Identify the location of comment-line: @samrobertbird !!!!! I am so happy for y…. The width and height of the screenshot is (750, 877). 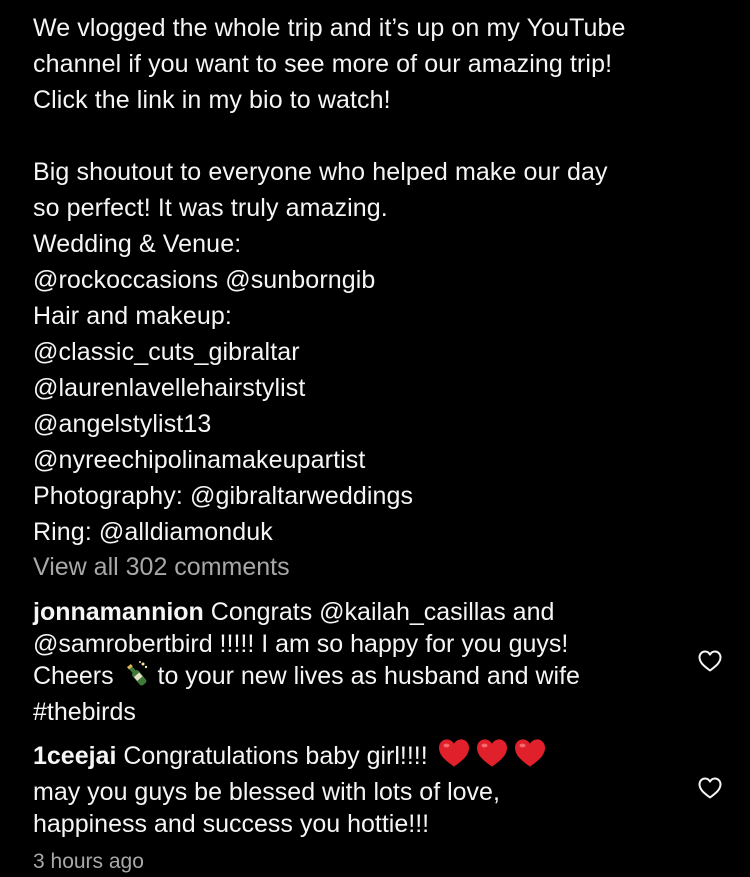
(301, 644).